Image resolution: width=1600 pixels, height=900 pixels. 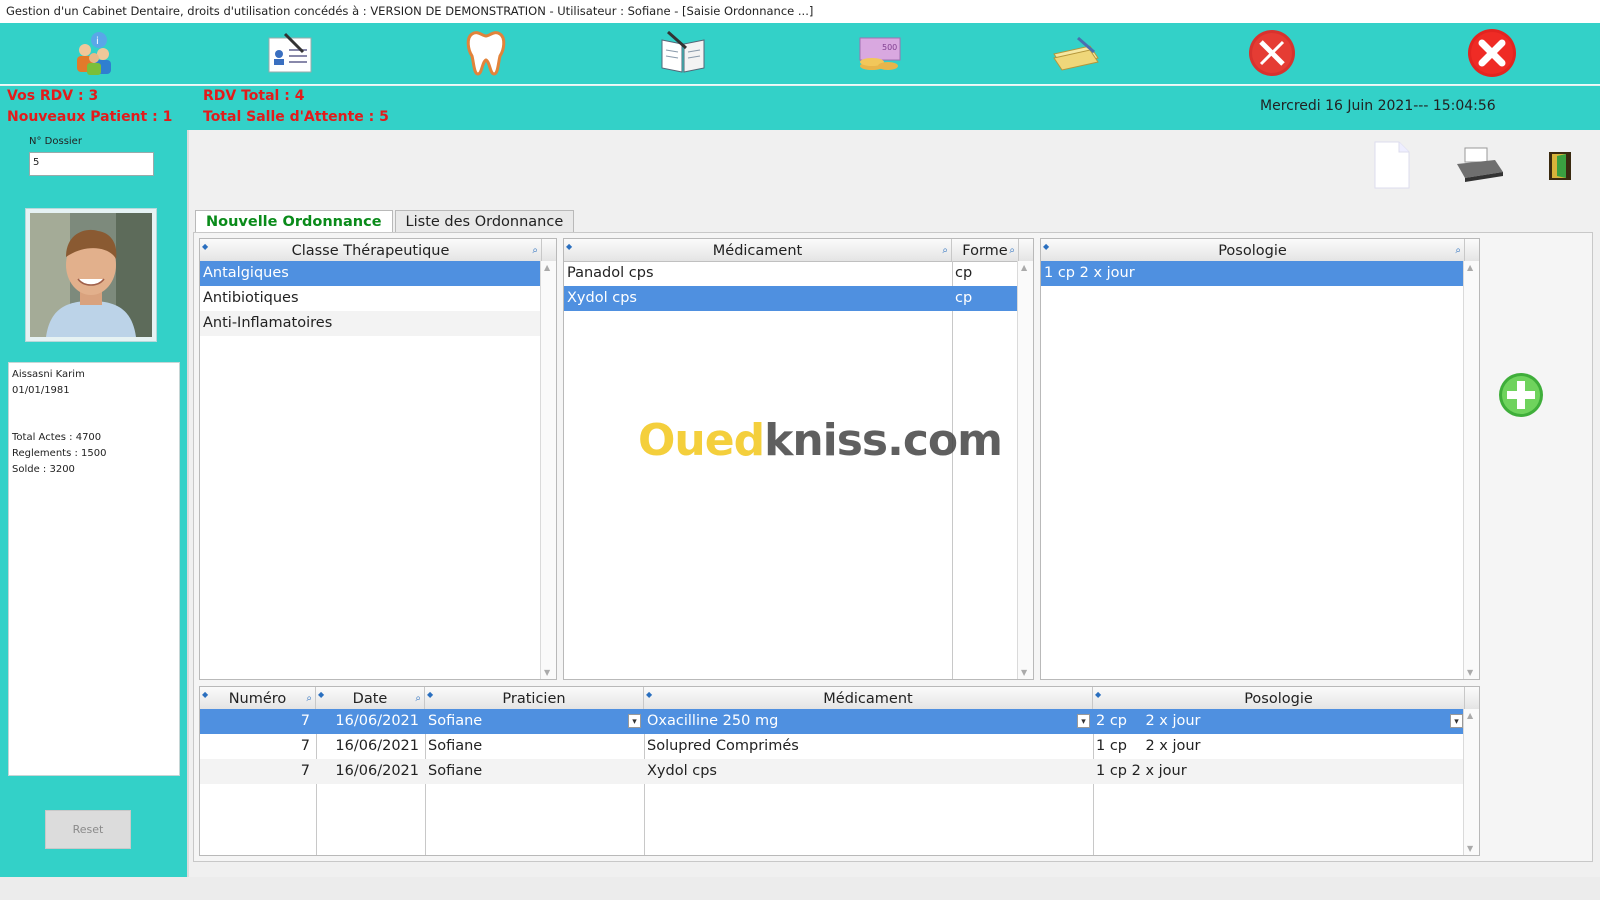 I want to click on rdv-total: RDV Total : 4, so click(x=254, y=96).